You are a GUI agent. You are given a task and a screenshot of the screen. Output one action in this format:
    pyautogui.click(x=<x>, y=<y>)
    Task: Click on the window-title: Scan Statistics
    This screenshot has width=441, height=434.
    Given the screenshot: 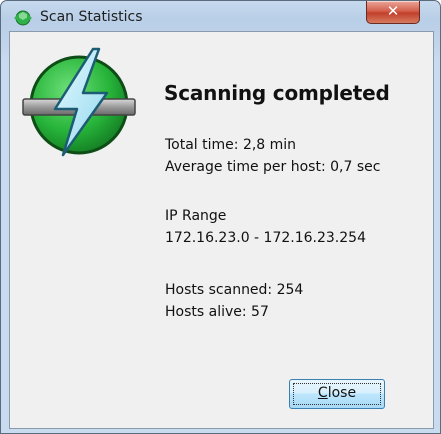 What is the action you would take?
    pyautogui.click(x=91, y=17)
    